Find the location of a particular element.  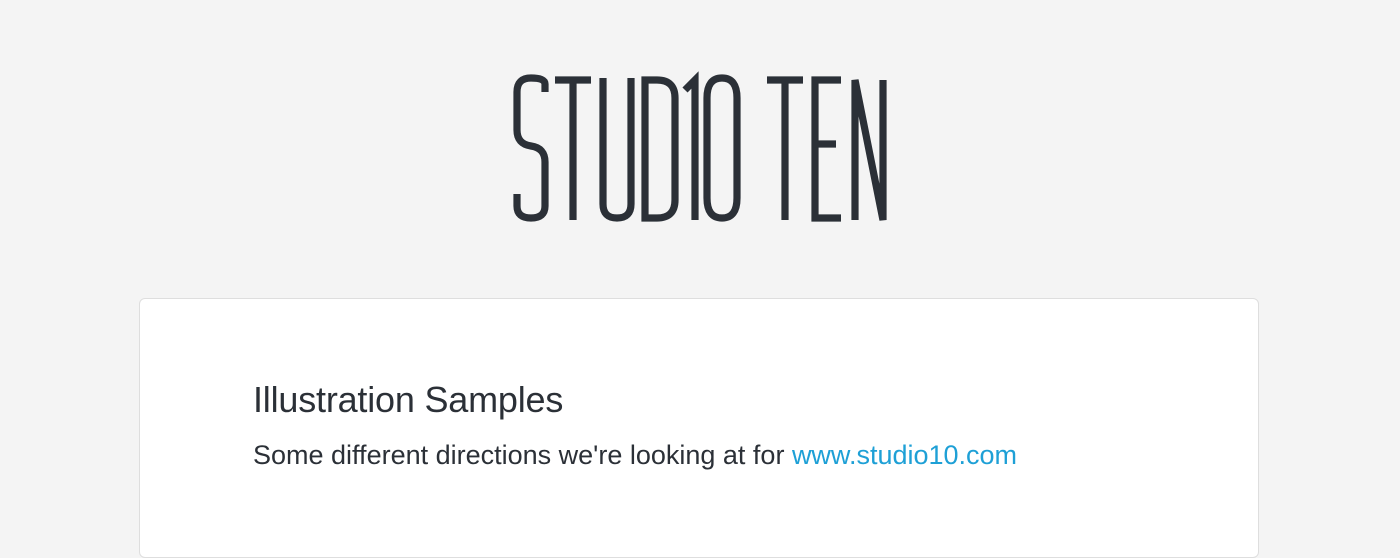

studio-ten-logo is located at coordinates (700, 146).